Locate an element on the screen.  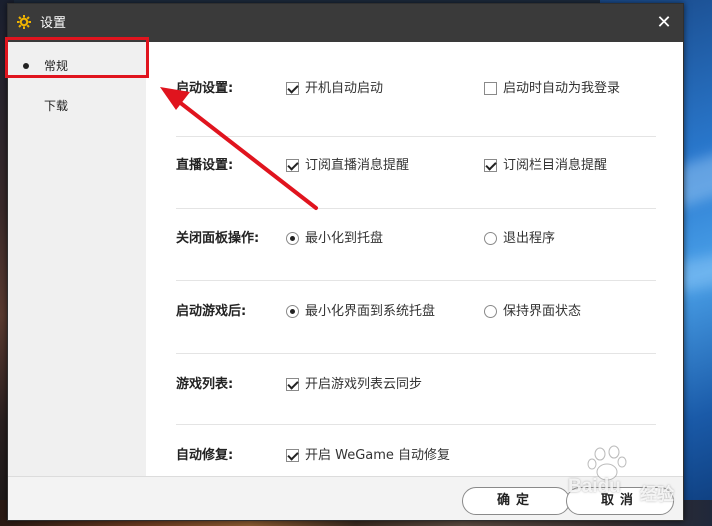
row-label: 启动游戏后: is located at coordinates (211, 311).